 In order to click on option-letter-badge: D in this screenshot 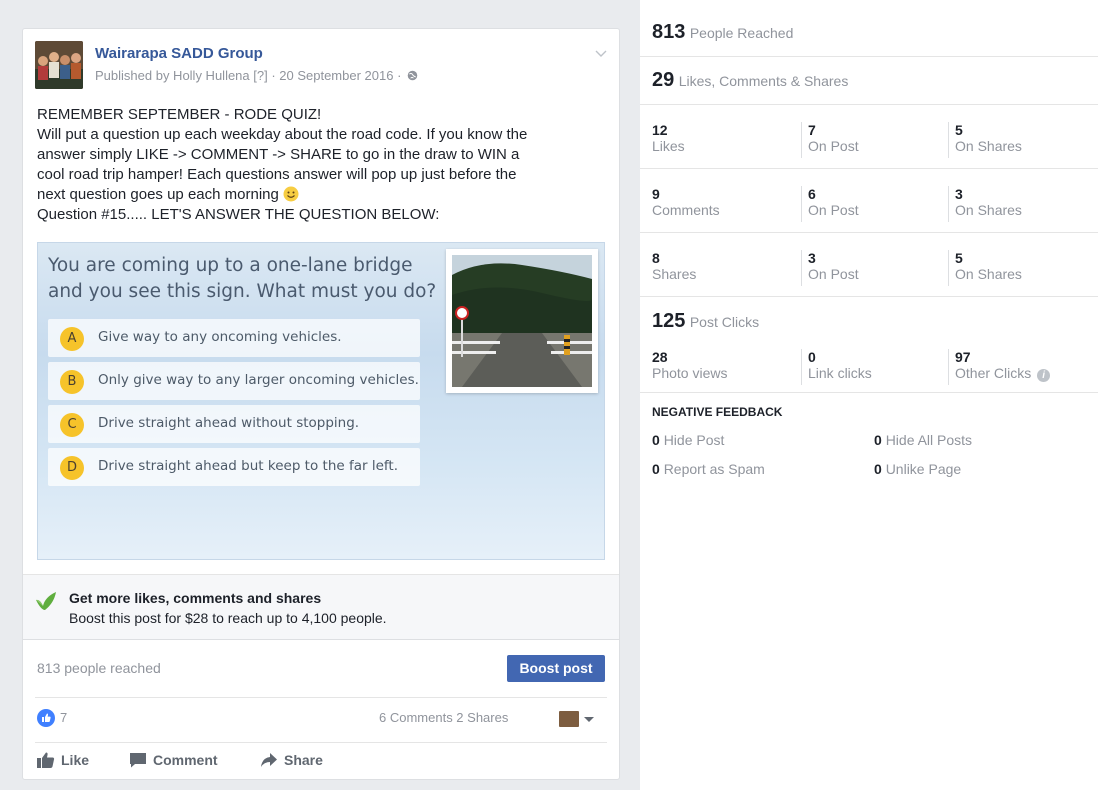, I will do `click(72, 468)`.